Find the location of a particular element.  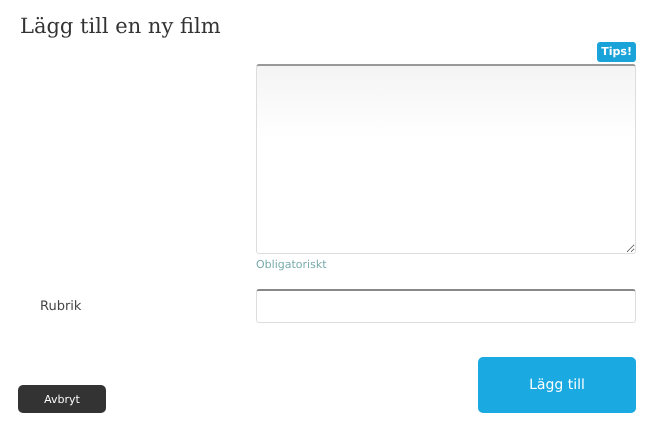

page-title: Lägg till en ny film is located at coordinates (121, 27).